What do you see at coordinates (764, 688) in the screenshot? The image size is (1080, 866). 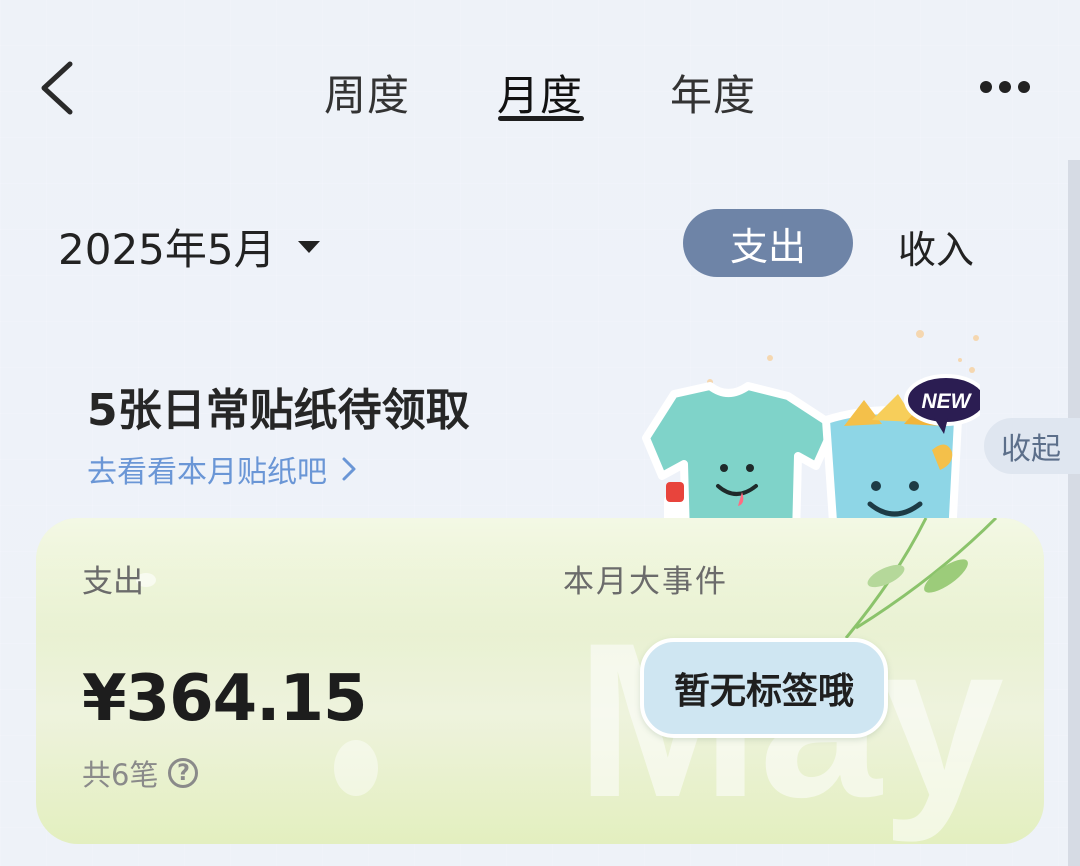 I see `no-tag-pill: 暂无标签哦` at bounding box center [764, 688].